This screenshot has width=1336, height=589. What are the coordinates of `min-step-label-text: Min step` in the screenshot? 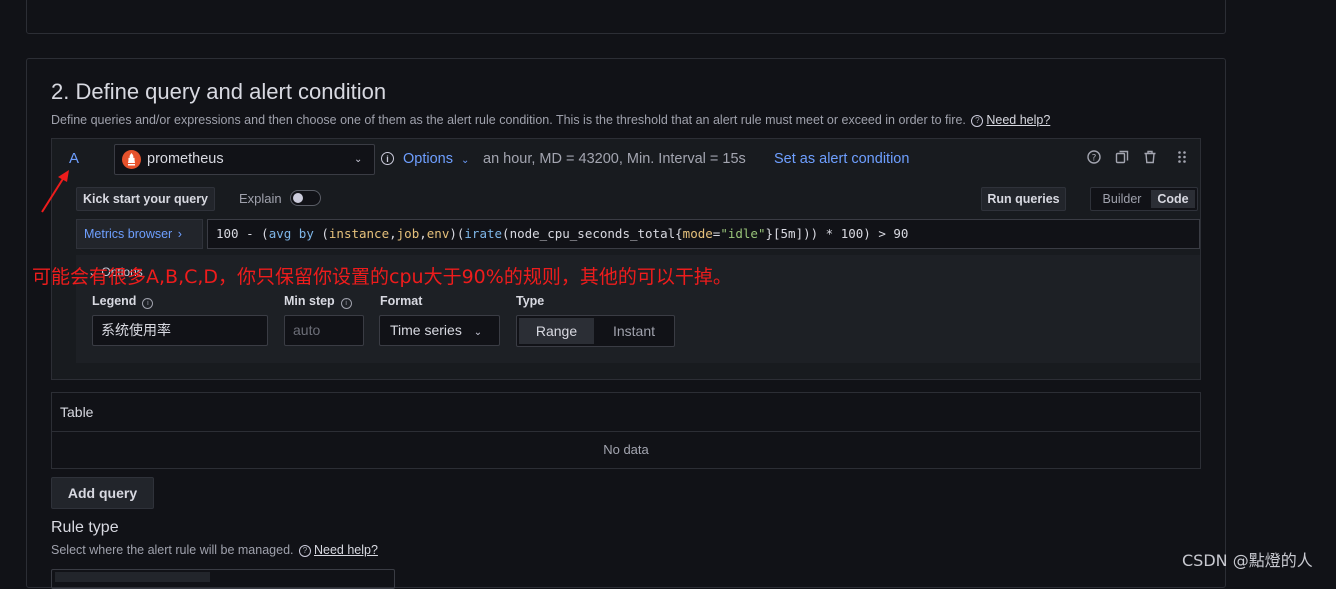 It's located at (309, 301).